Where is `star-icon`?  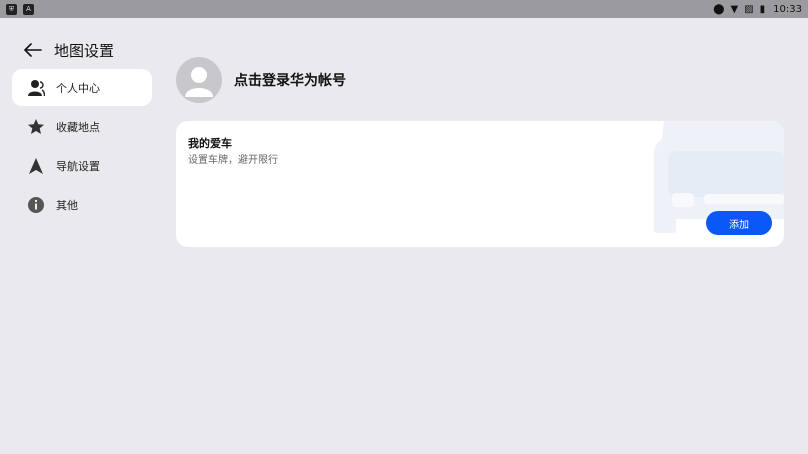
star-icon is located at coordinates (36, 127).